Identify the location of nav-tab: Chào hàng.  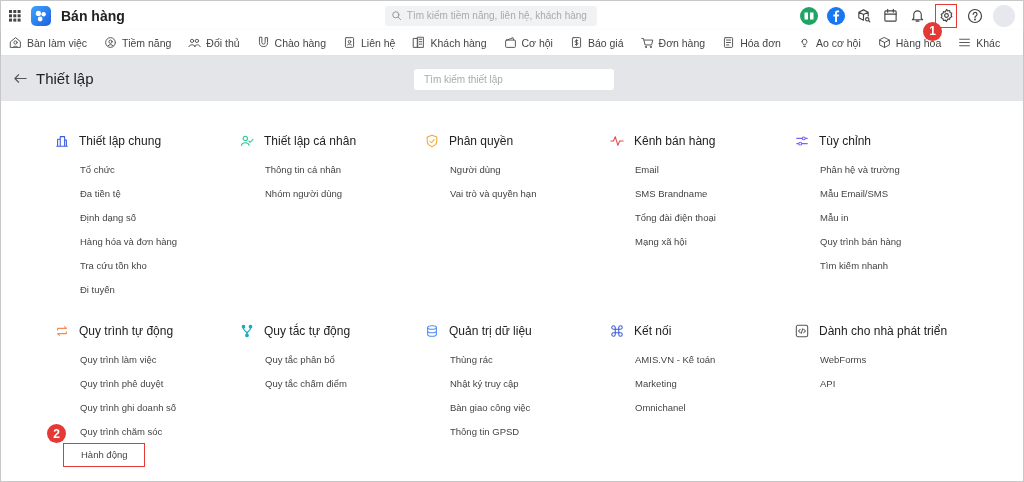
(291, 42).